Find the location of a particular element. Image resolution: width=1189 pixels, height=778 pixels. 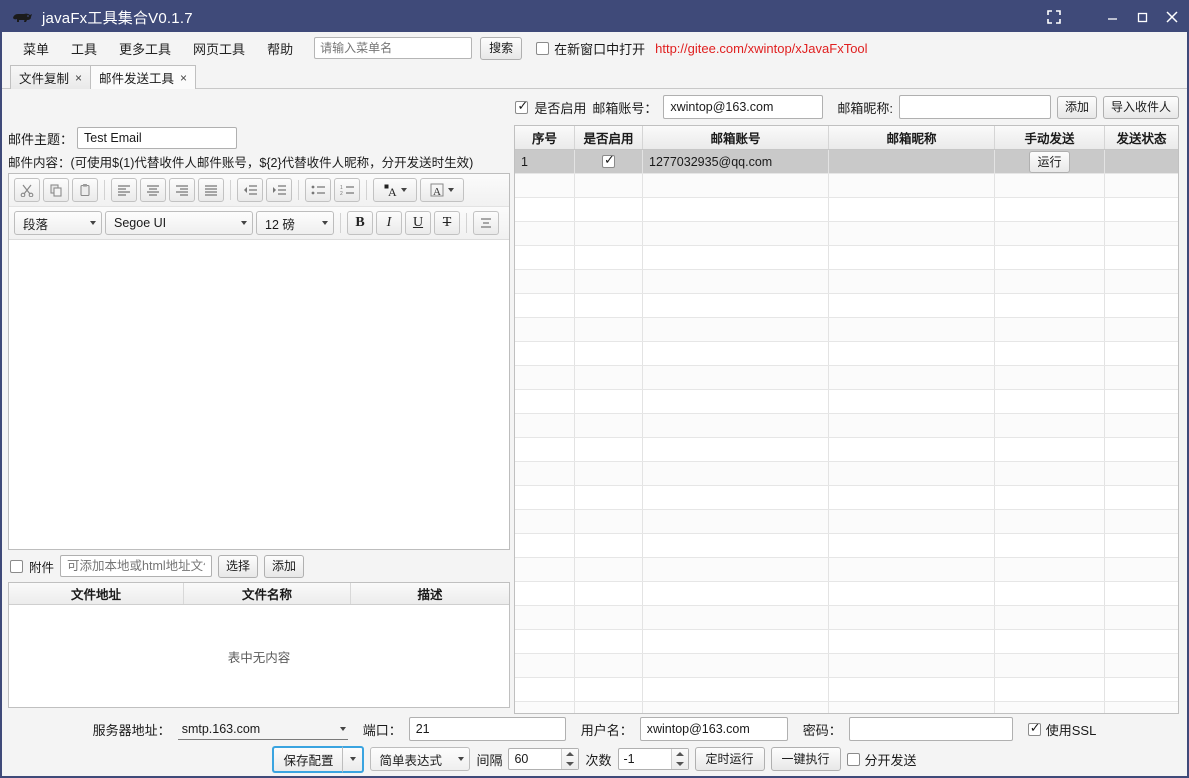

save-config-button: 保存配置 is located at coordinates (307, 759).